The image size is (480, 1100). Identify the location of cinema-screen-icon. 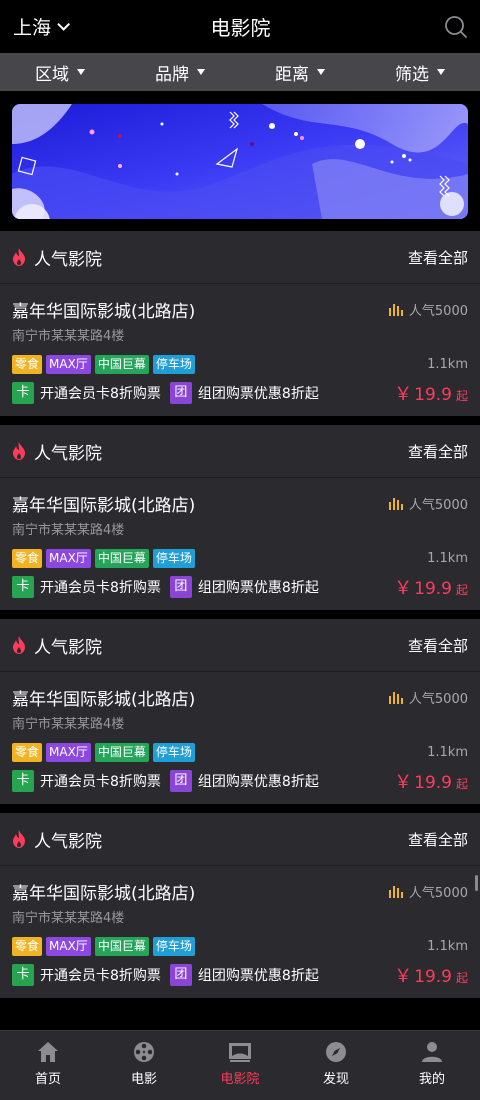
(240, 1052).